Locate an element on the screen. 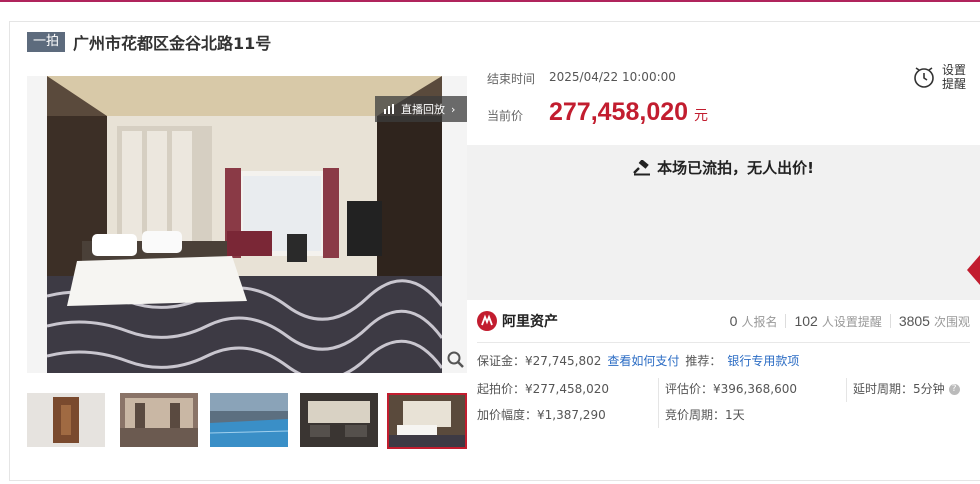 The height and width of the screenshot is (484, 980). remind-label-line2: 提醒 is located at coordinates (954, 84).